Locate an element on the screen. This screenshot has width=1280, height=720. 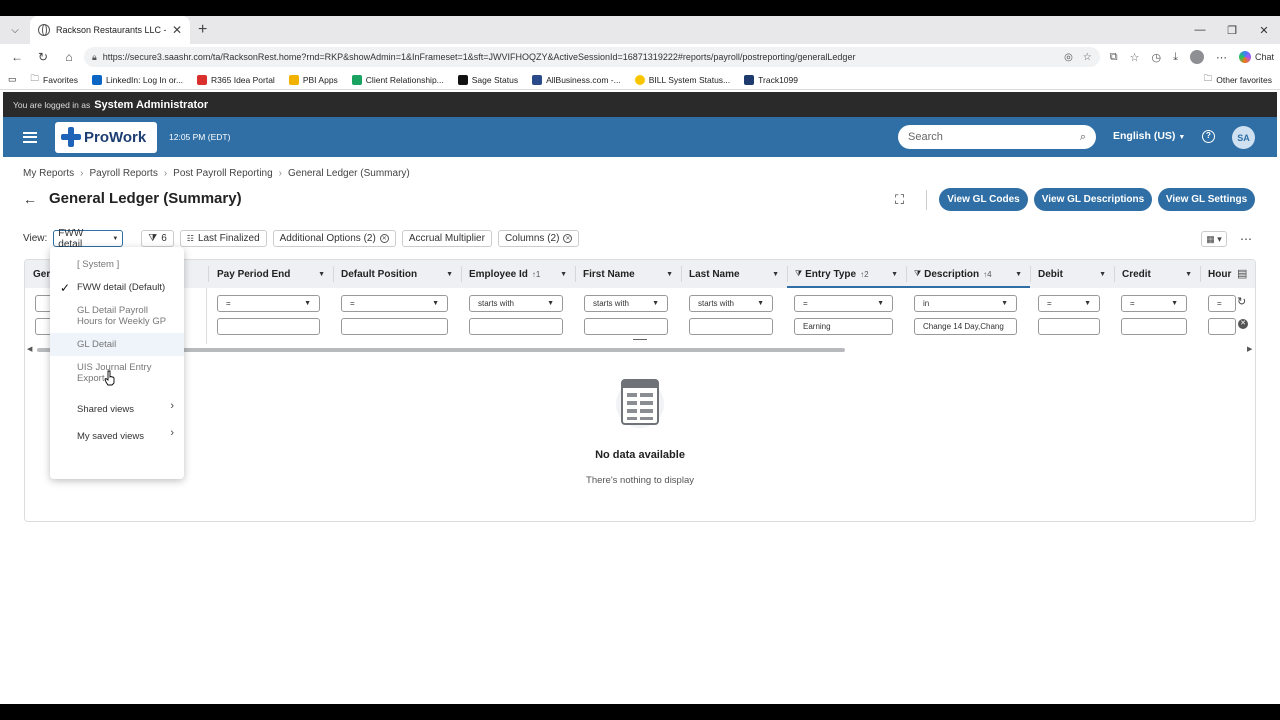
tab-actions-chevron-icon: ⌵ is located at coordinates (15, 30).